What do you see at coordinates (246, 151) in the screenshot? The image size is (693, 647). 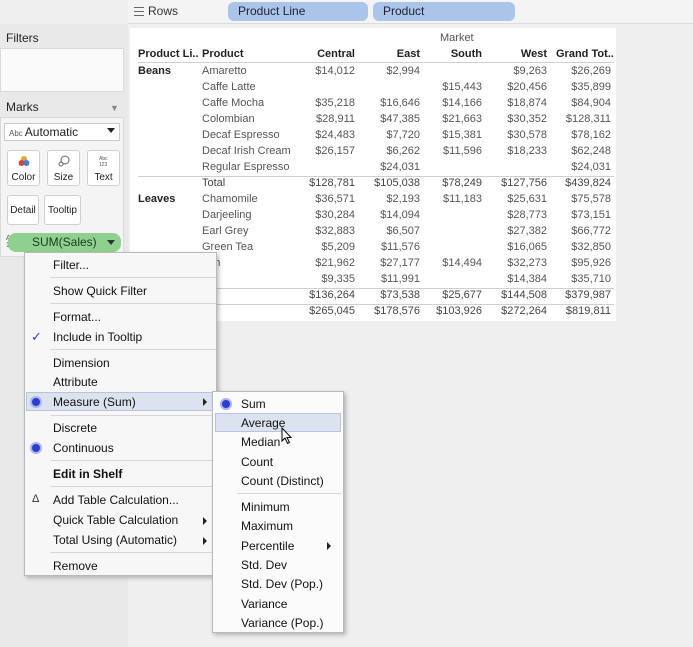 I see `table-row-product: Decaf Irish Cream` at bounding box center [246, 151].